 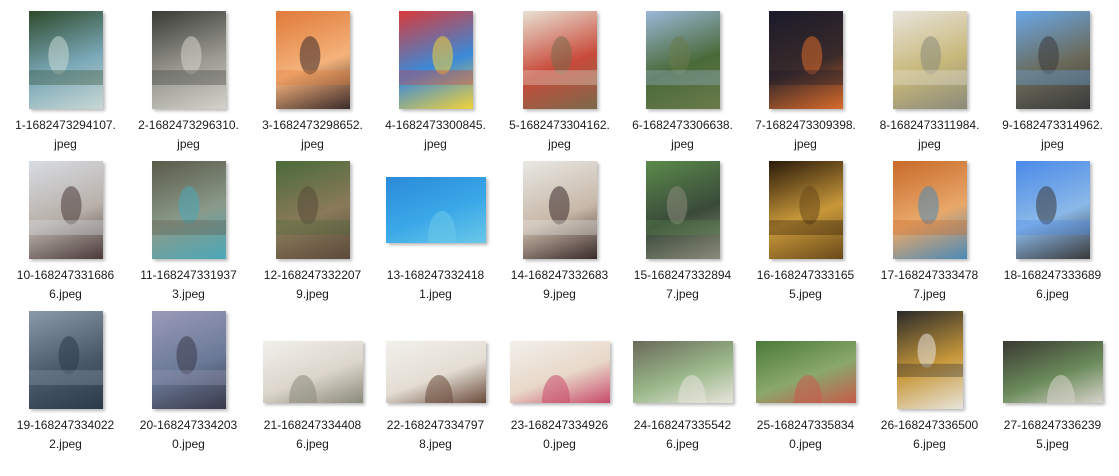 I want to click on file-name-label: 22-168247334797 8.jpeg, so click(x=435, y=435).